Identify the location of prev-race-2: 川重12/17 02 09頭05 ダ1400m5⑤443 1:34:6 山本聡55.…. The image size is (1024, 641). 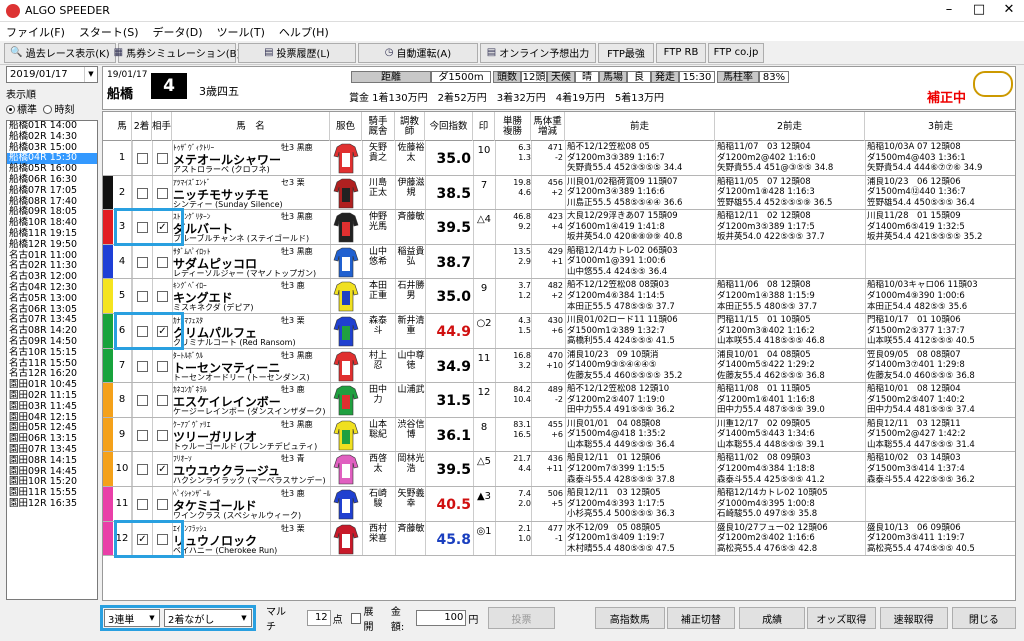
(790, 435).